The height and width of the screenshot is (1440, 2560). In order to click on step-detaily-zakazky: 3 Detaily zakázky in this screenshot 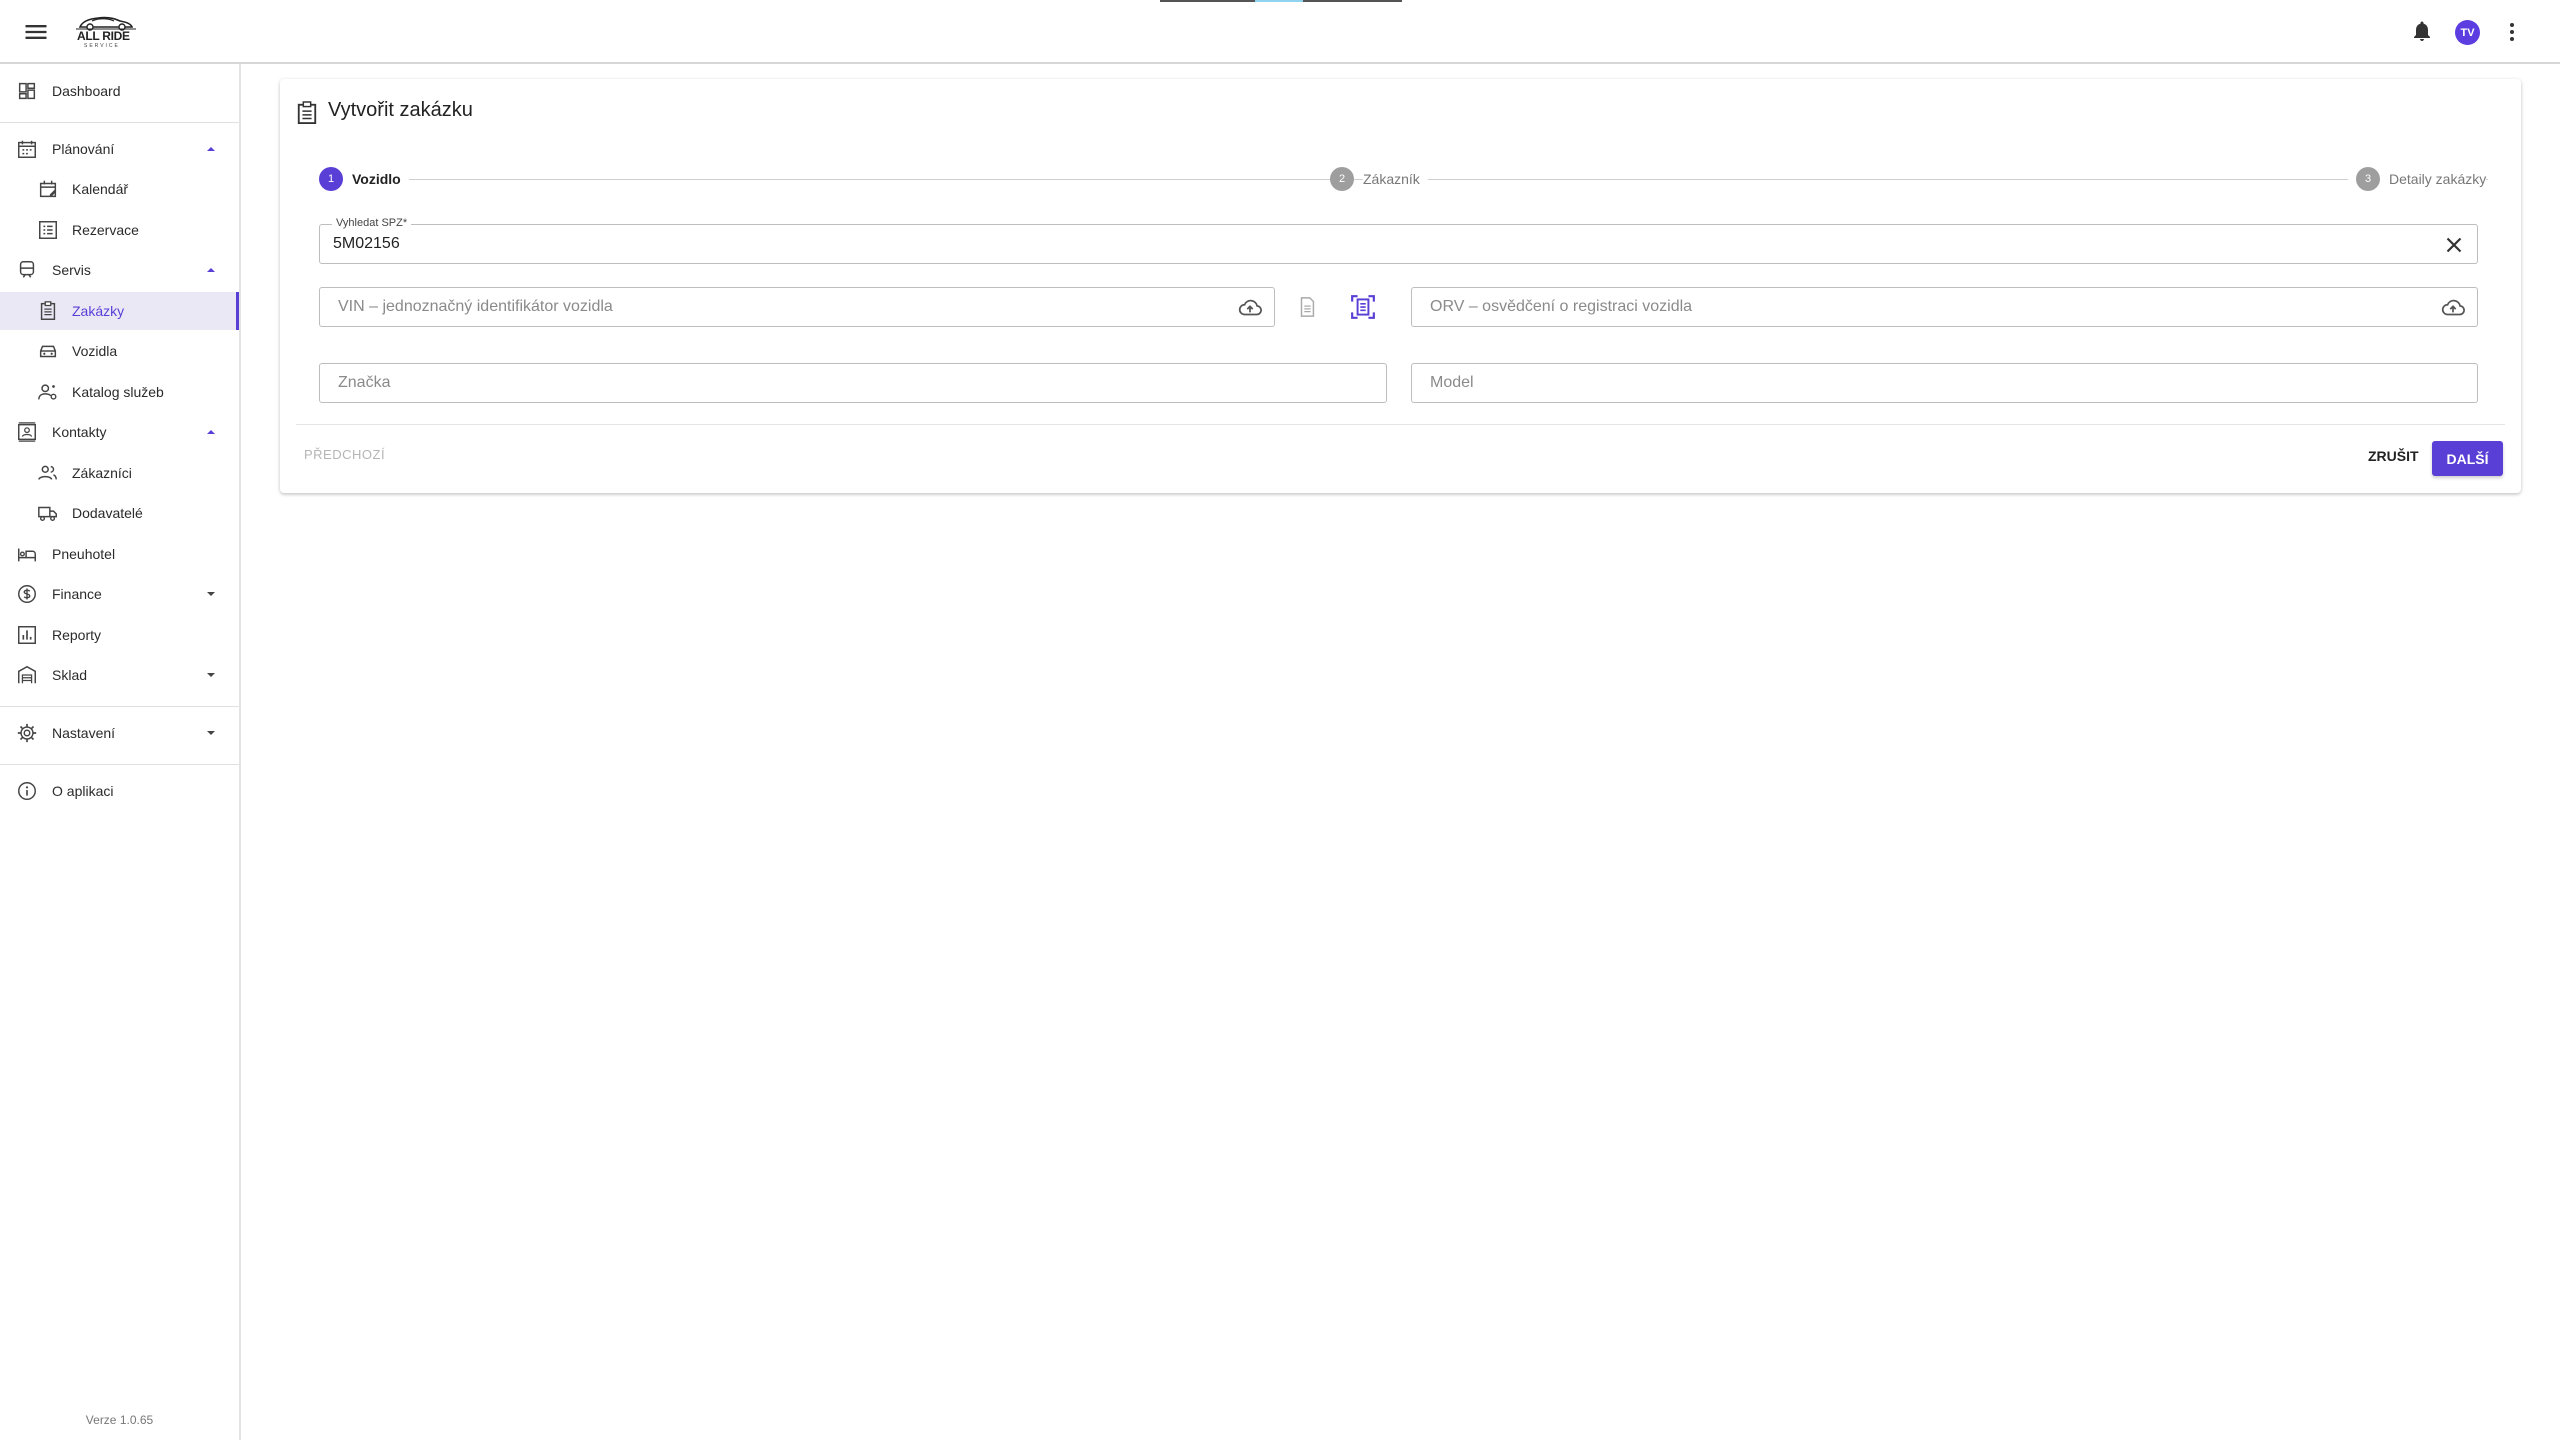, I will do `click(2417, 179)`.